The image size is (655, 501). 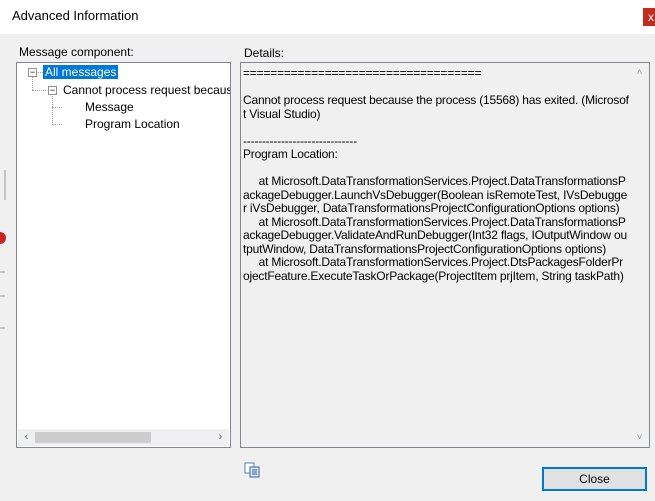 I want to click on tree-item-label: Cannot process request because, so click(x=147, y=90).